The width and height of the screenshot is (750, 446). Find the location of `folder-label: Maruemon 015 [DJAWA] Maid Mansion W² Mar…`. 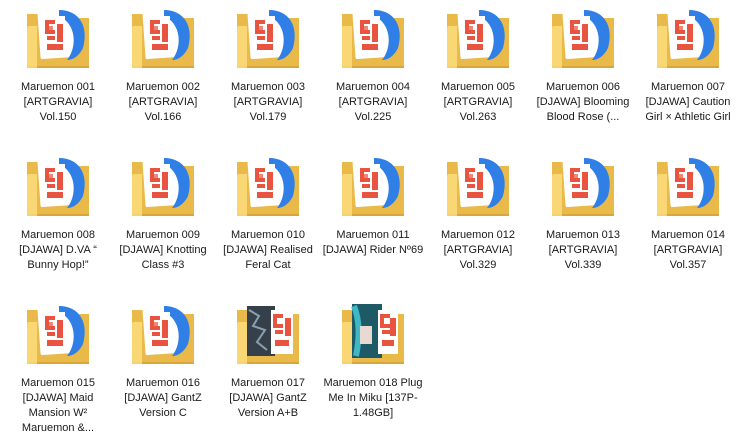

folder-label: Maruemon 015 [DJAWA] Maid Mansion W² Mar… is located at coordinates (58, 405).